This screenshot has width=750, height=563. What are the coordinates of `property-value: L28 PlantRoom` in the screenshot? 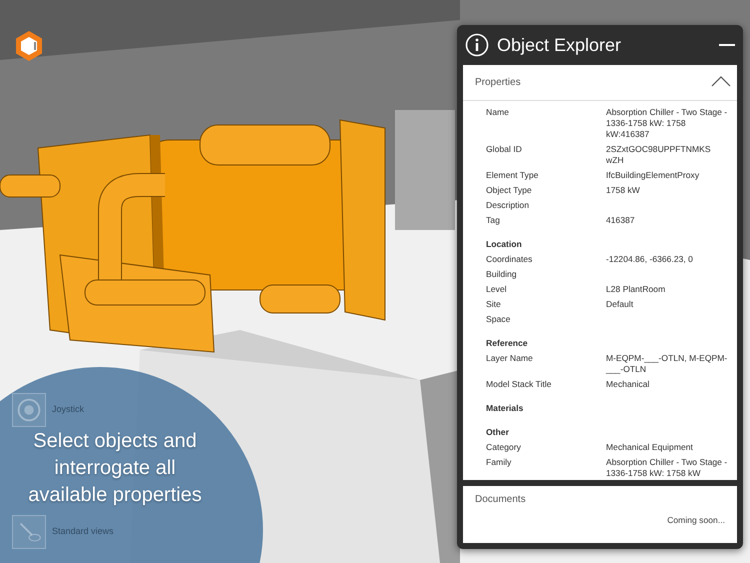 It's located at (636, 289).